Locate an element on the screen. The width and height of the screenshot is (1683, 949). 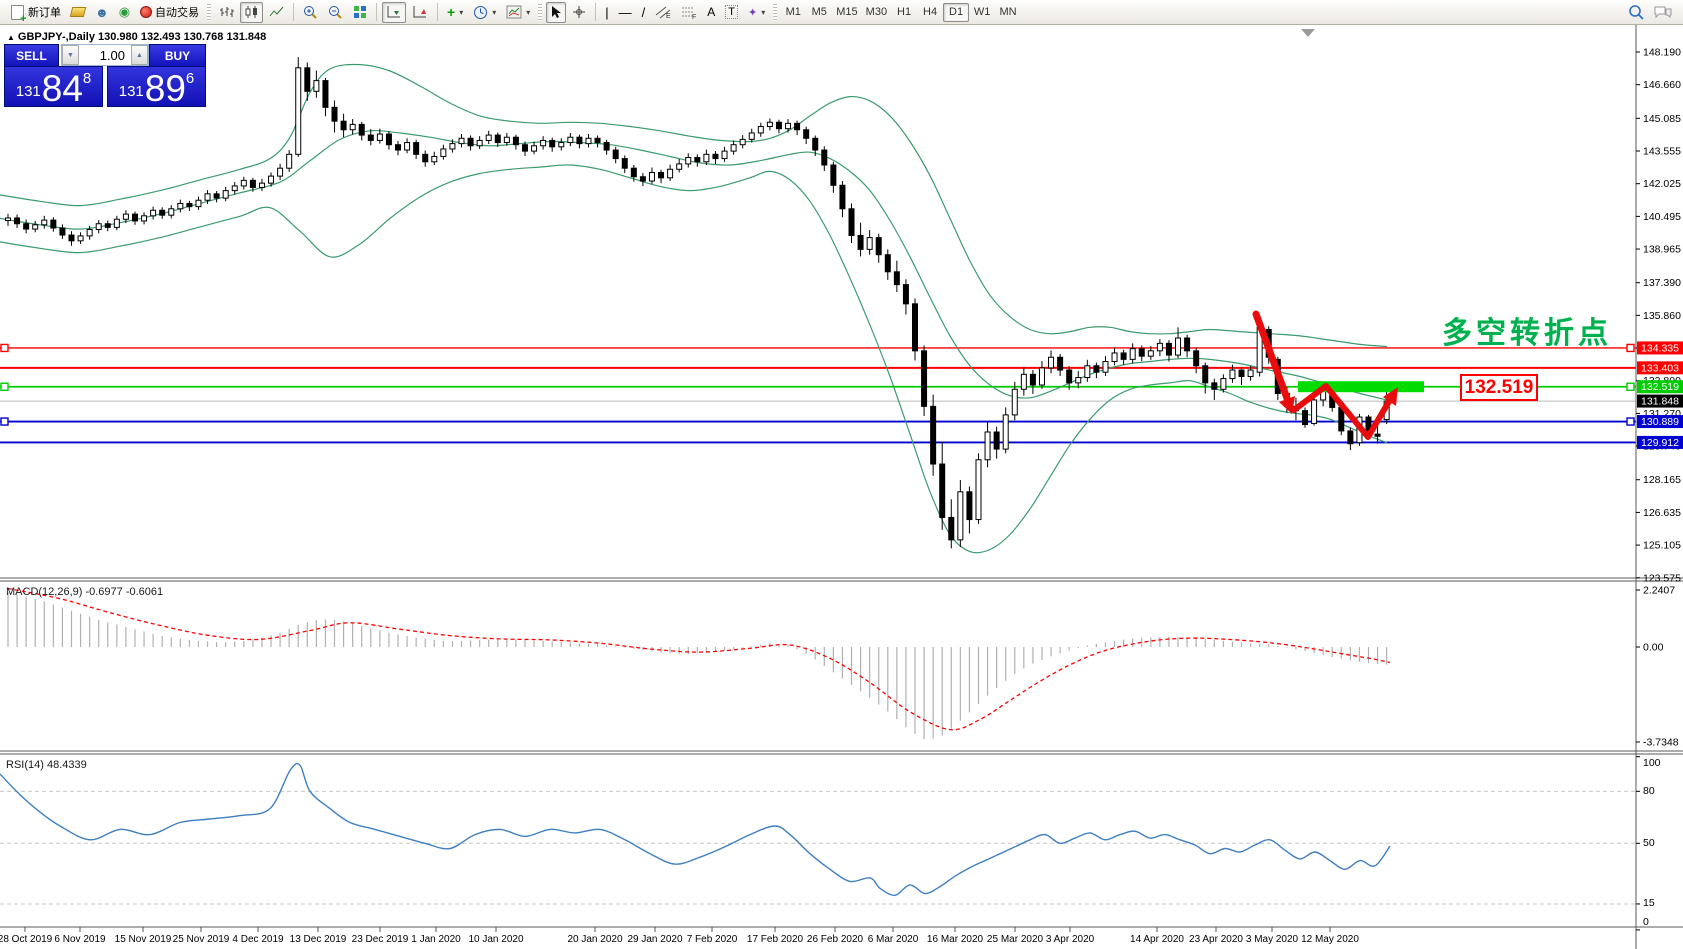
toolbar-grip is located at coordinates (540, 12).